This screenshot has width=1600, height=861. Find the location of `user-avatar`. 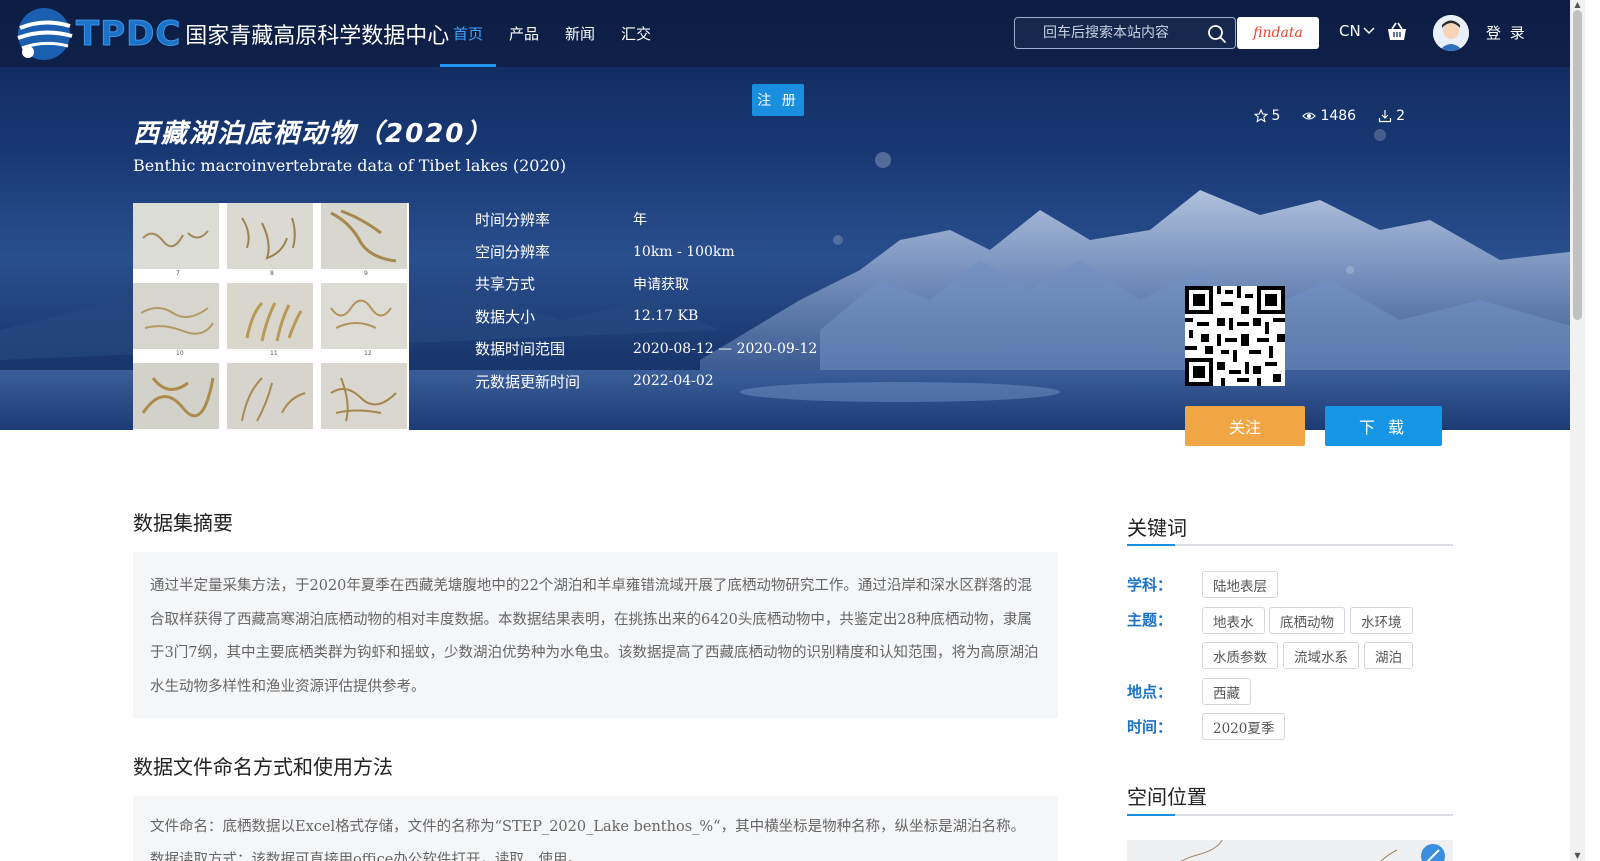

user-avatar is located at coordinates (1451, 33).